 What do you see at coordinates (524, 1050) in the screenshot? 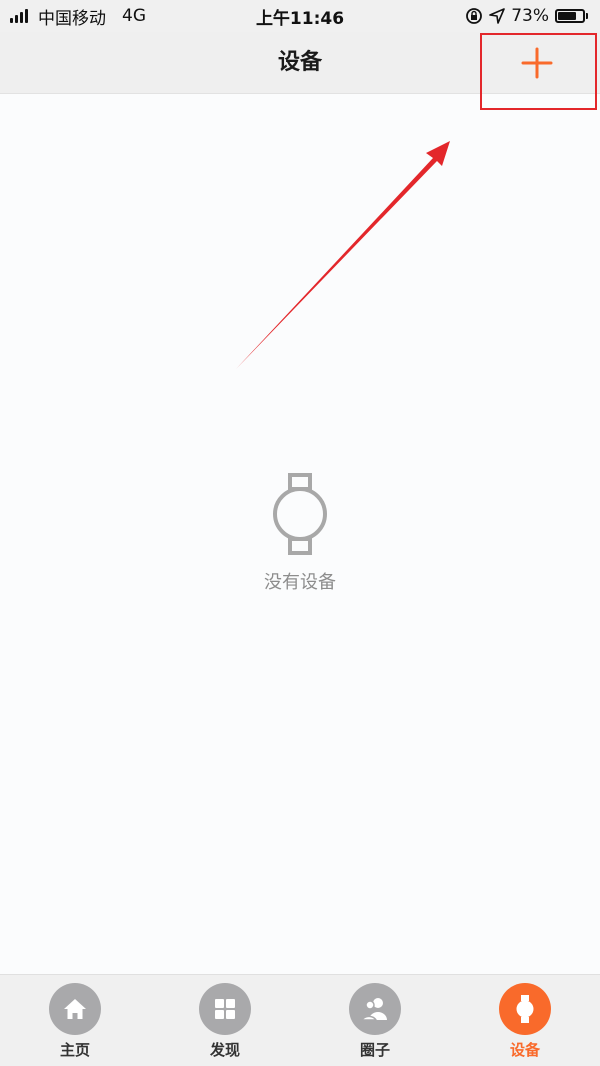
I see `tab-label: 设备` at bounding box center [524, 1050].